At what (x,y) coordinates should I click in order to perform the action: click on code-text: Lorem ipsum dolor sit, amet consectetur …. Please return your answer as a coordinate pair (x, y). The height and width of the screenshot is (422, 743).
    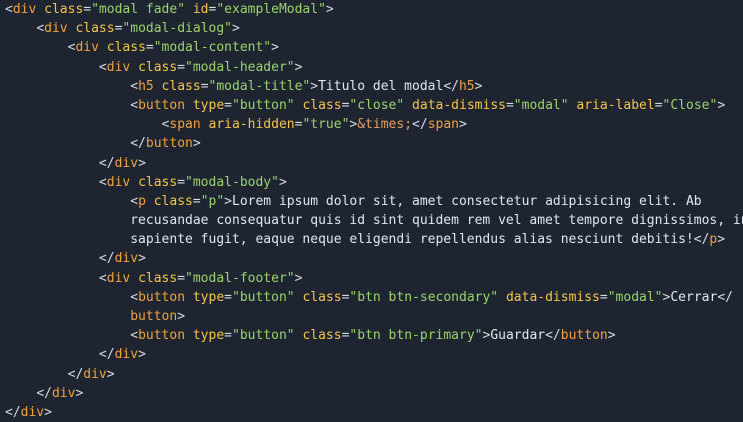
    Looking at the image, I should click on (467, 201).